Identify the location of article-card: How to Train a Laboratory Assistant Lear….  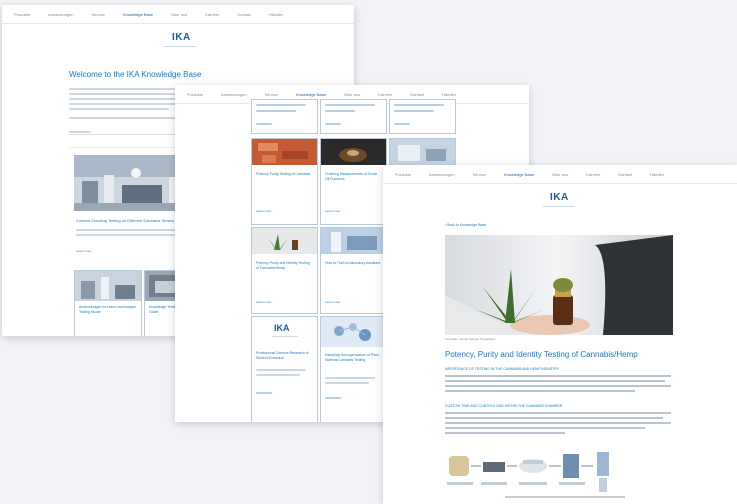
(353, 270).